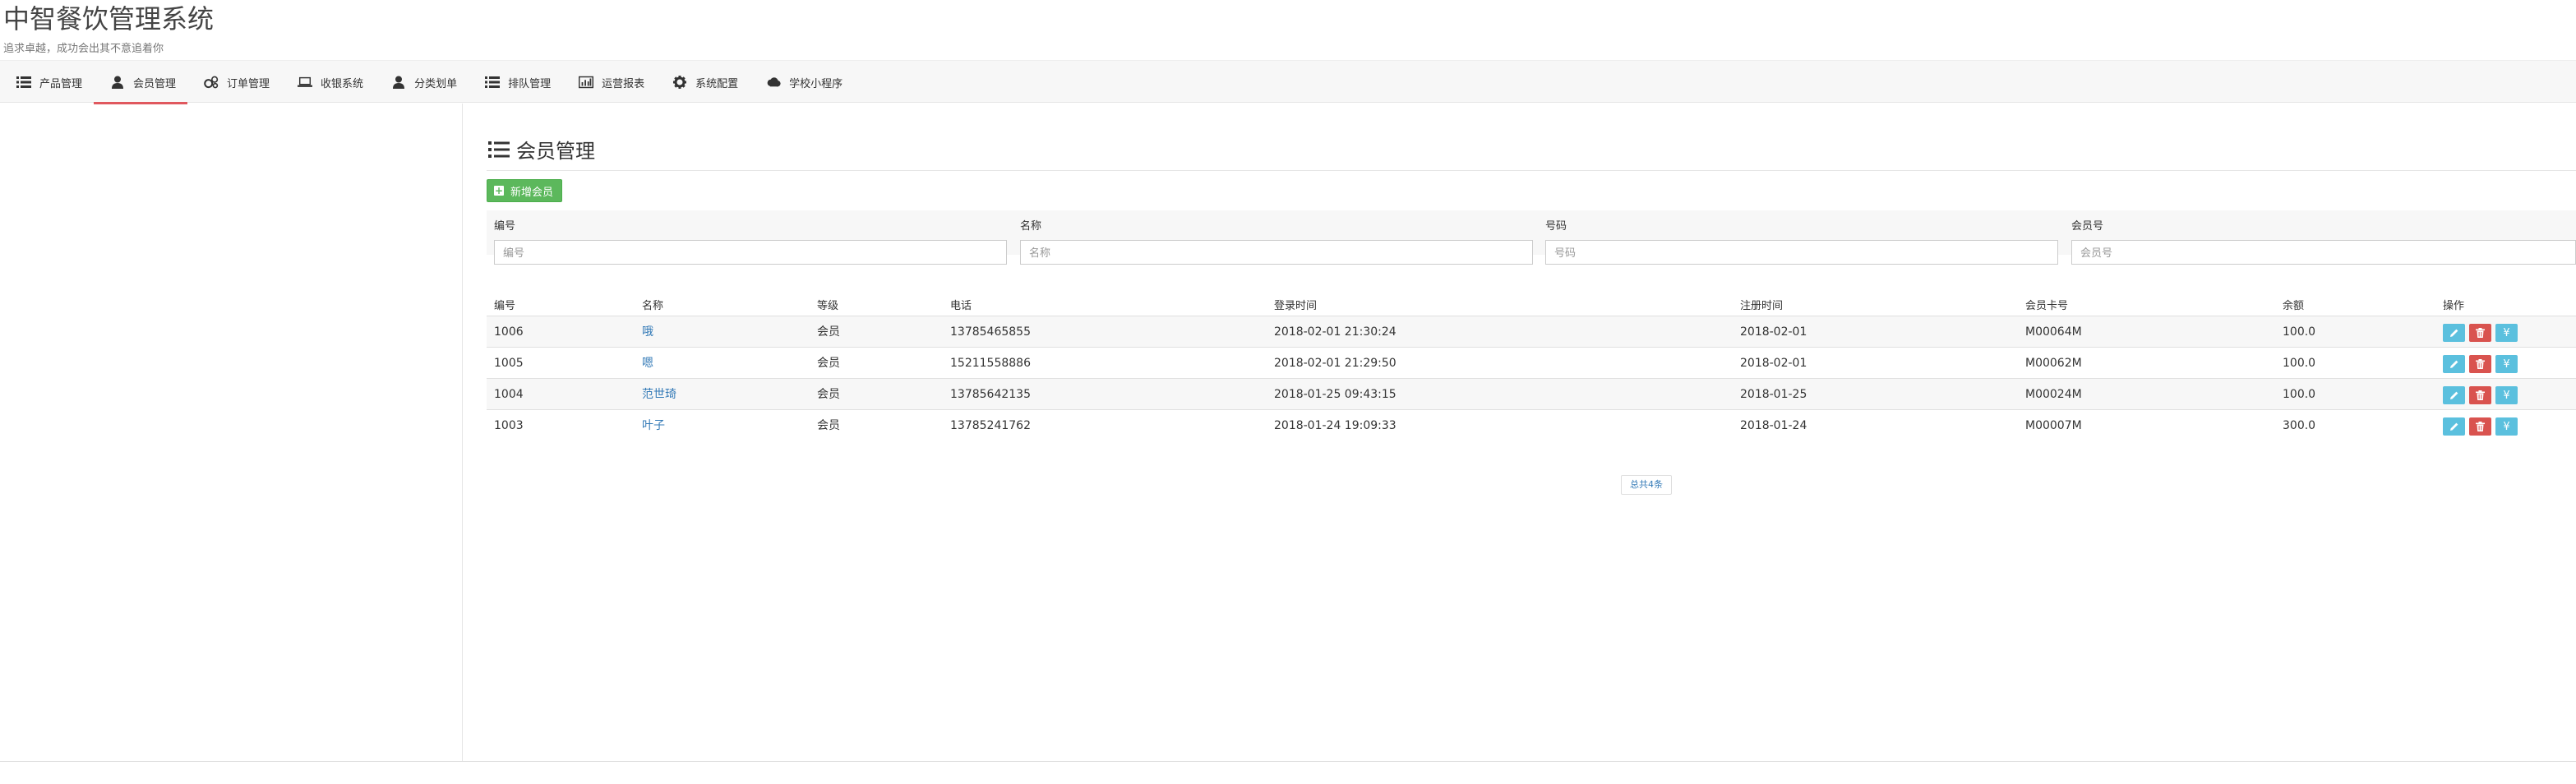 Image resolution: width=2576 pixels, height=784 pixels. I want to click on nav-label: 分类划单, so click(436, 83).